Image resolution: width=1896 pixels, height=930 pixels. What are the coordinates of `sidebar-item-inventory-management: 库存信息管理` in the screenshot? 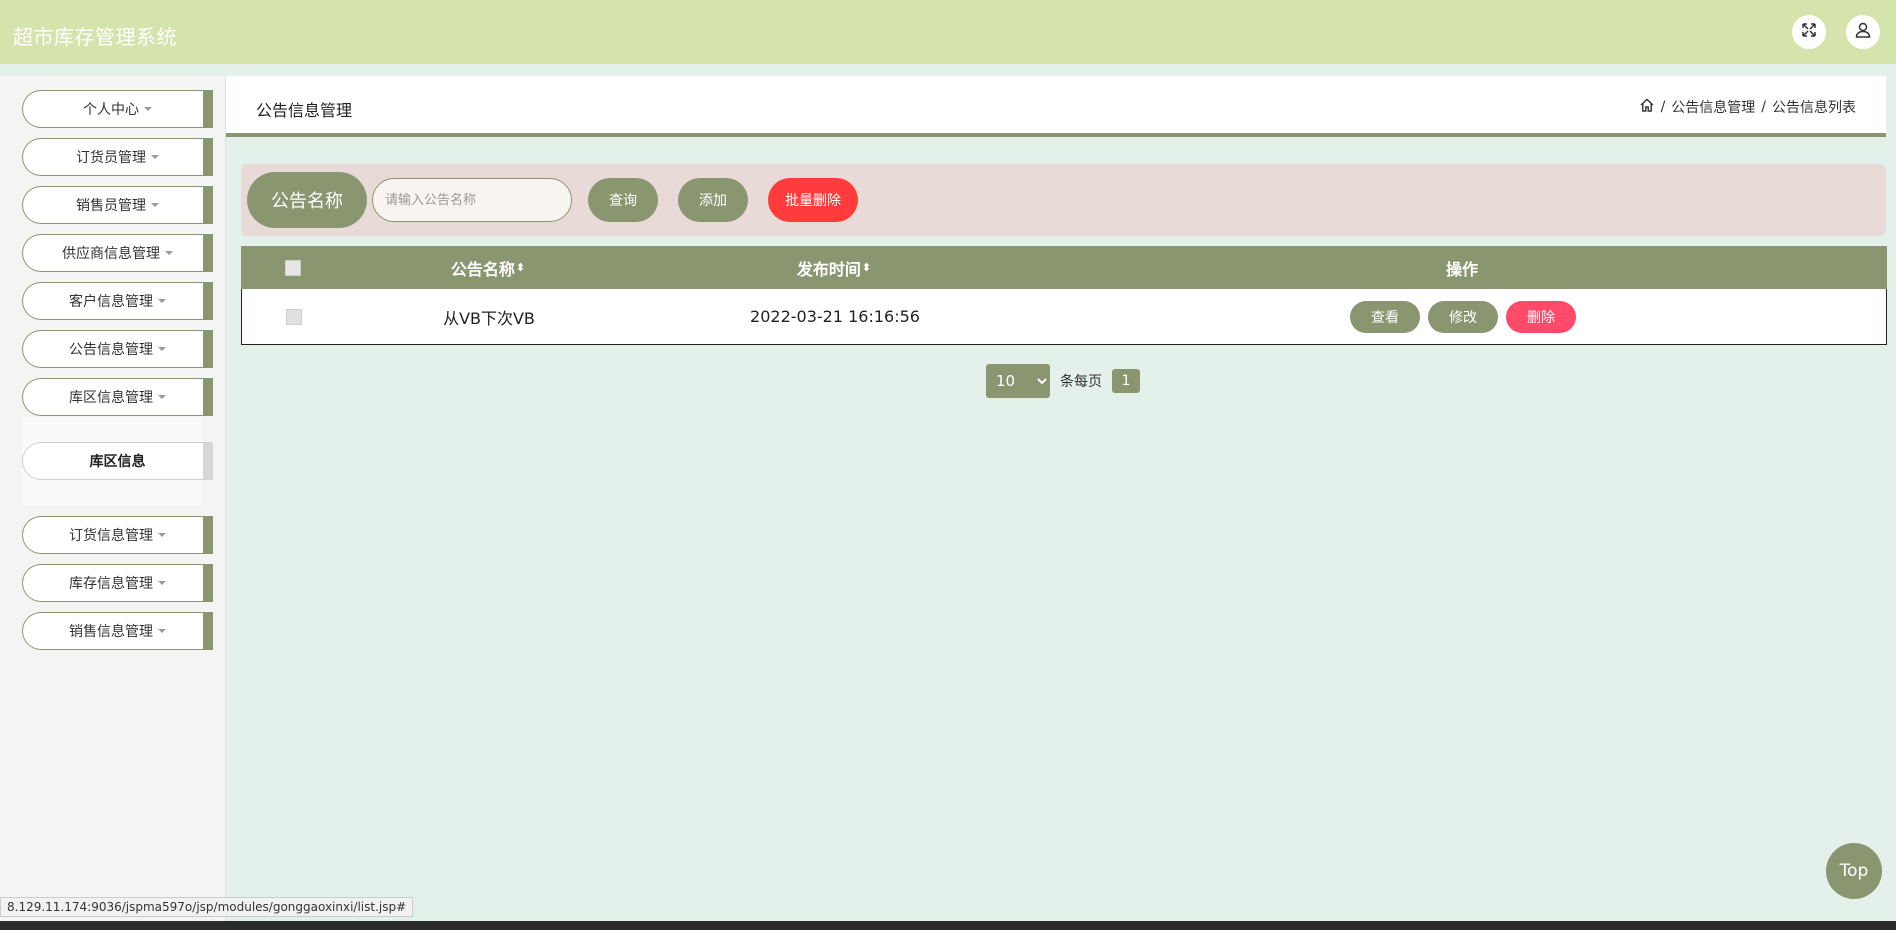 It's located at (117, 583).